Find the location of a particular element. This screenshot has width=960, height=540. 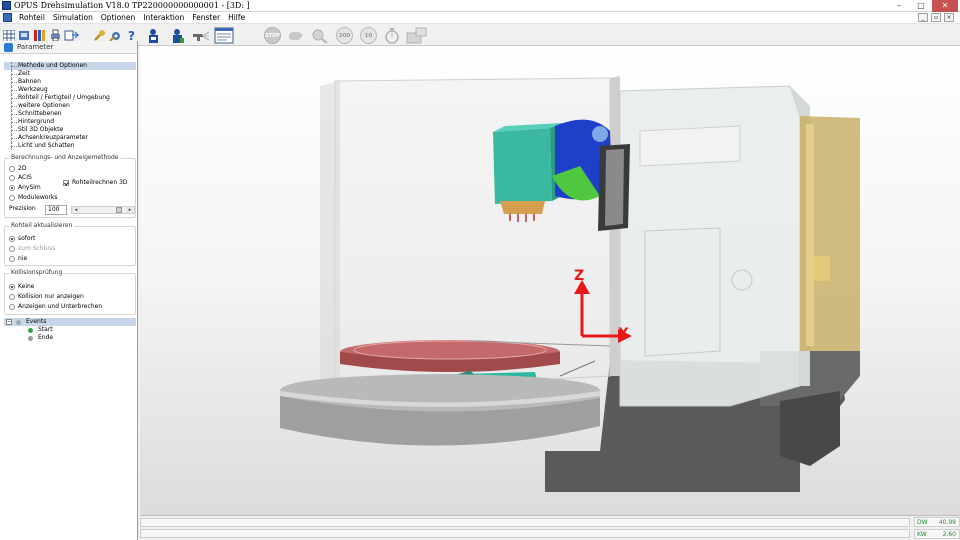

side-panel-handle is located at coordinates (822, 268).